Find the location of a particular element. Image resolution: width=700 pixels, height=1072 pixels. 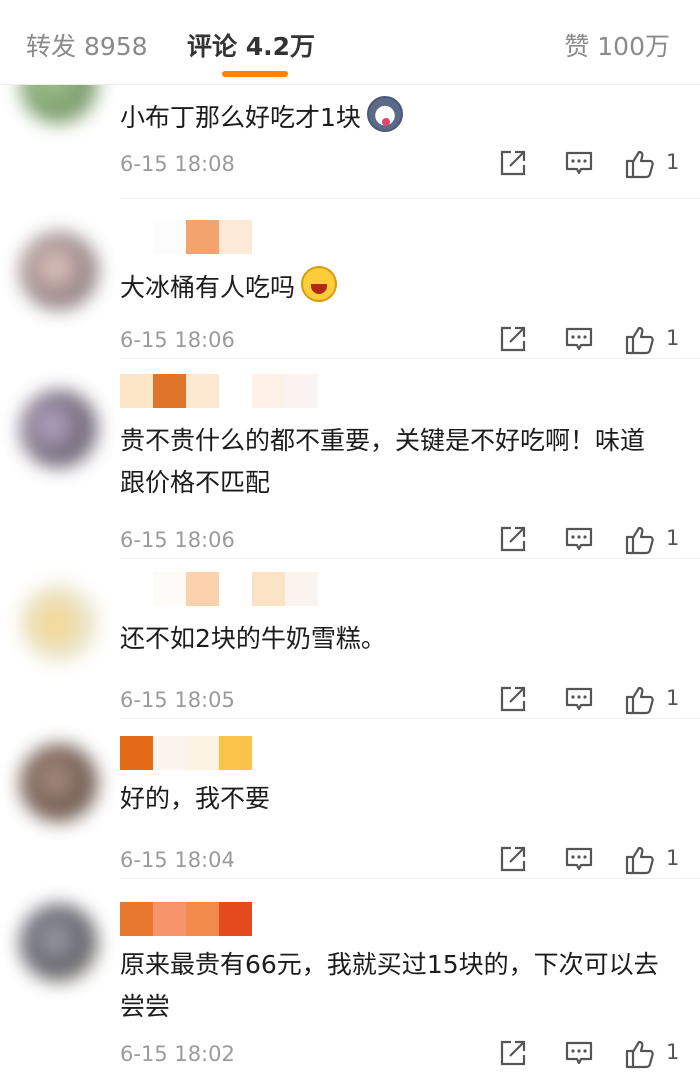

tab-forward: 转发 8958 is located at coordinates (87, 45).